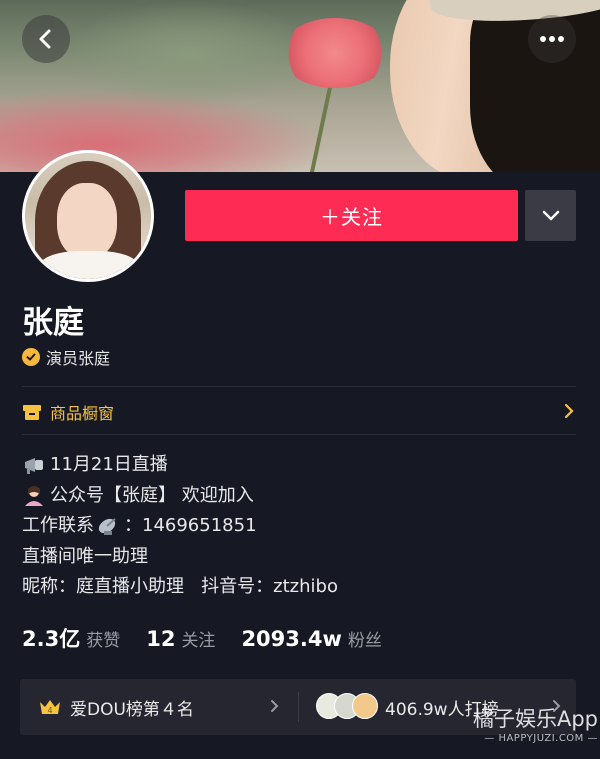 This screenshot has width=600, height=759. Describe the element at coordinates (180, 465) in the screenshot. I see `bio-line: 11月21日直播` at that location.